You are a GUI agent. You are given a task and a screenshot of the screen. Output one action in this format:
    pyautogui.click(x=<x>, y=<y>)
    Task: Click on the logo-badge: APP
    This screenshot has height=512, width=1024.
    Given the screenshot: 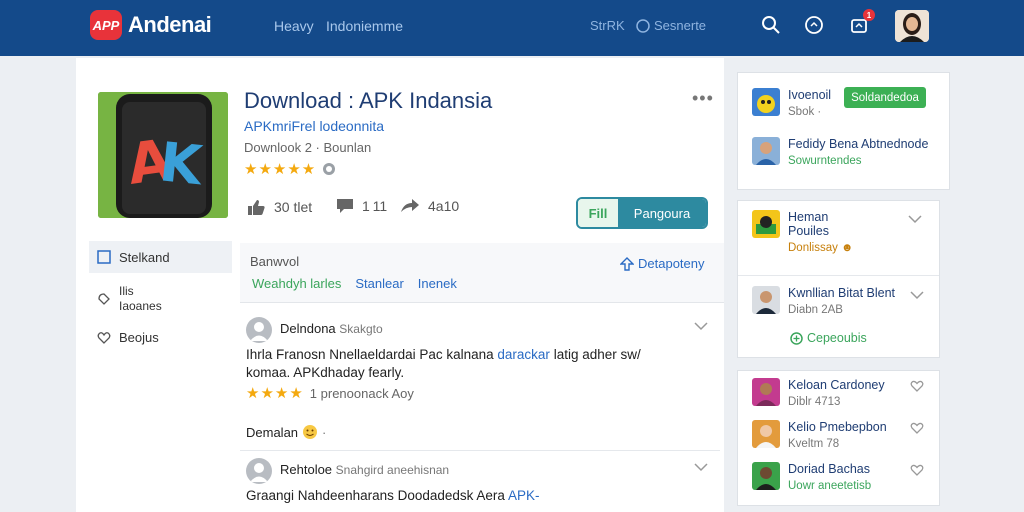 What is the action you would take?
    pyautogui.click(x=106, y=25)
    